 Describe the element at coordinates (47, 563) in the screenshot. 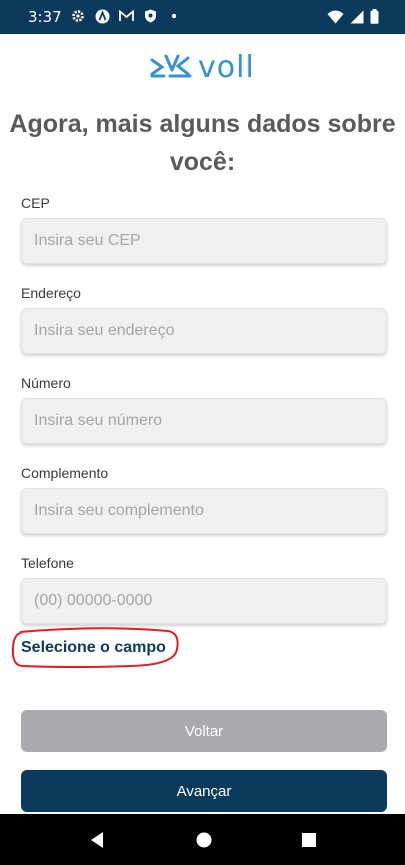

I see `telefone-label: Telefone` at that location.